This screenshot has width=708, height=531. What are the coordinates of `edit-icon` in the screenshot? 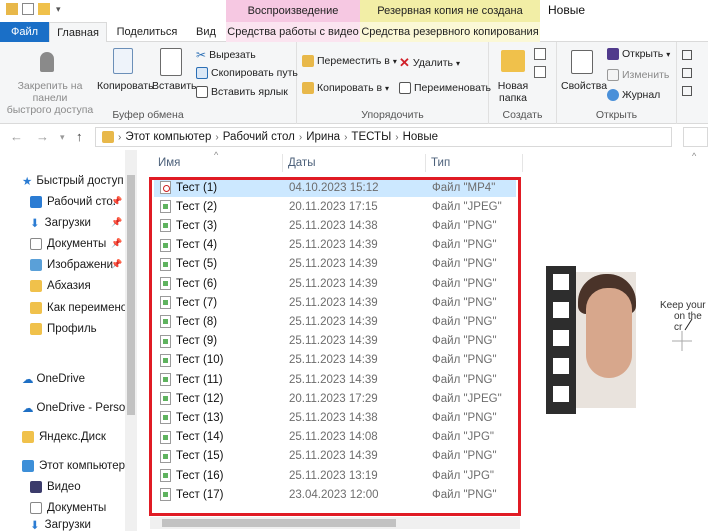 It's located at (613, 75).